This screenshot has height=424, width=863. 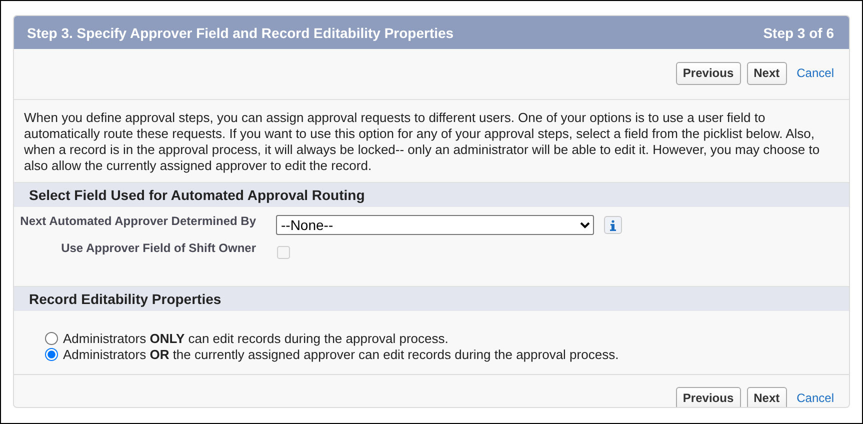 I want to click on section-title: Record Editability Properties, so click(x=125, y=299).